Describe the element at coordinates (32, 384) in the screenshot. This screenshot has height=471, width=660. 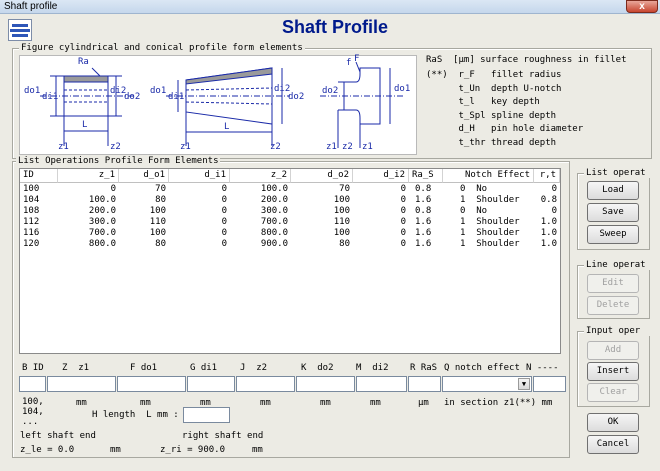
I see `id-input: 1` at that location.